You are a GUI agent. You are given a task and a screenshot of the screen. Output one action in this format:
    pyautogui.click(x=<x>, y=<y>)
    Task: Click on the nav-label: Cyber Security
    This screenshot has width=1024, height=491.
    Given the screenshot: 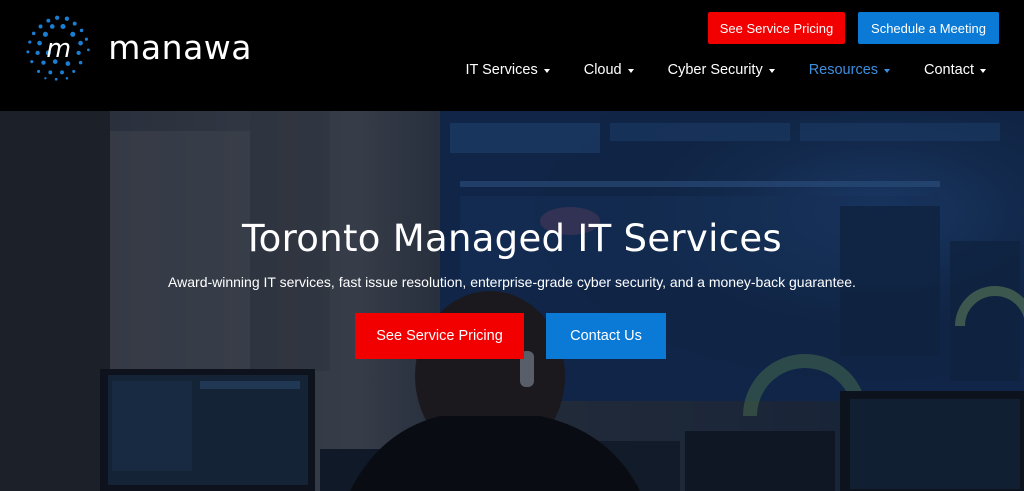 What is the action you would take?
    pyautogui.click(x=715, y=70)
    